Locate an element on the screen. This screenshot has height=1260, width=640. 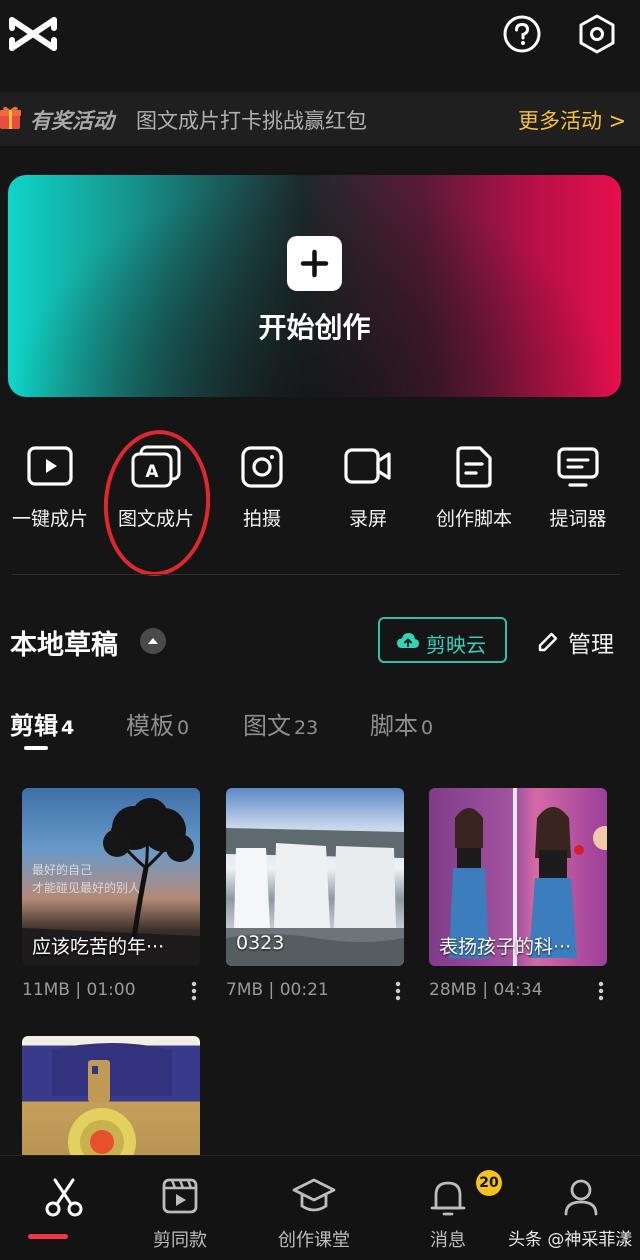
watermark-text: 头条 @神采菲漾 is located at coordinates (570, 1240).